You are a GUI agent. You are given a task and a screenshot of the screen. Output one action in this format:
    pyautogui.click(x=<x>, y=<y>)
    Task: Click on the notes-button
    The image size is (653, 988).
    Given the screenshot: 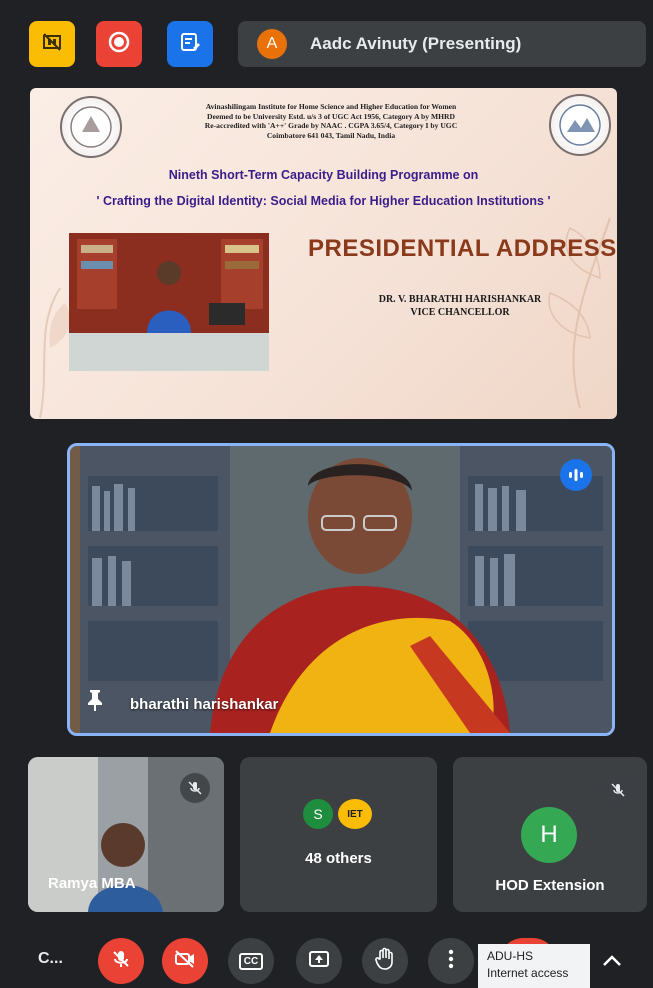 What is the action you would take?
    pyautogui.click(x=190, y=44)
    